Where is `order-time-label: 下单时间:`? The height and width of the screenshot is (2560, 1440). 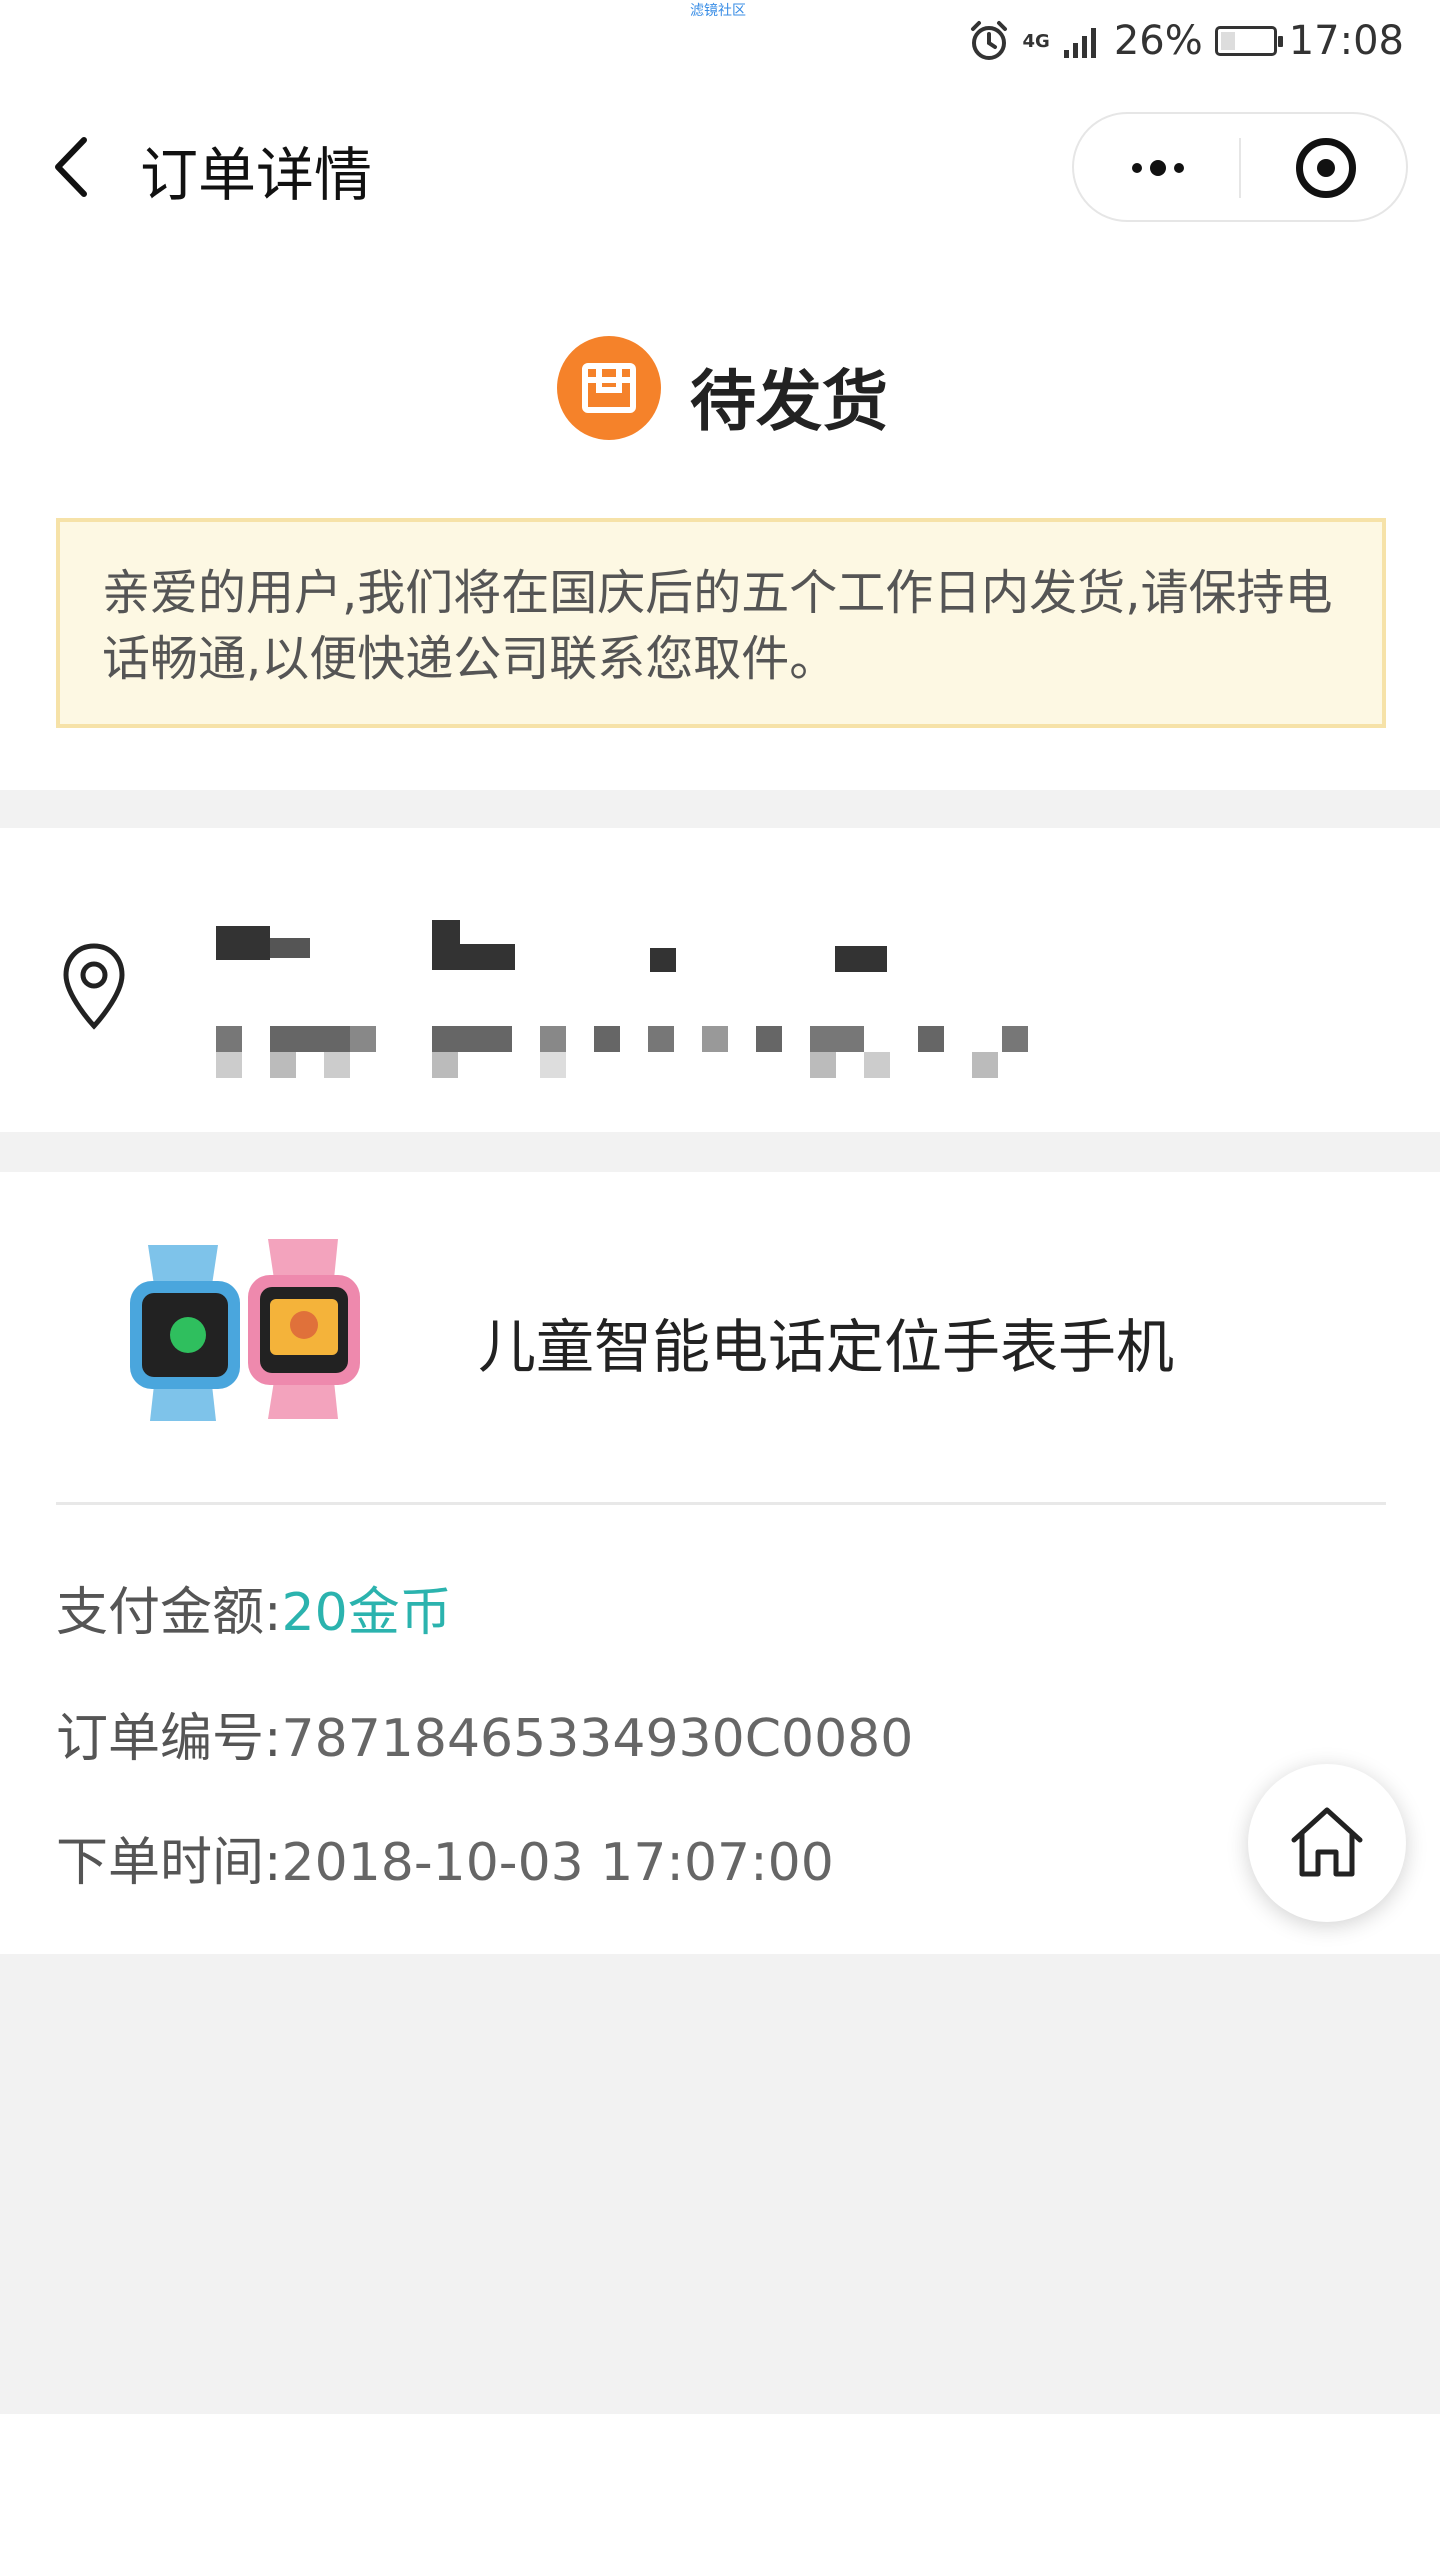 order-time-label: 下单时间: is located at coordinates (169, 1863).